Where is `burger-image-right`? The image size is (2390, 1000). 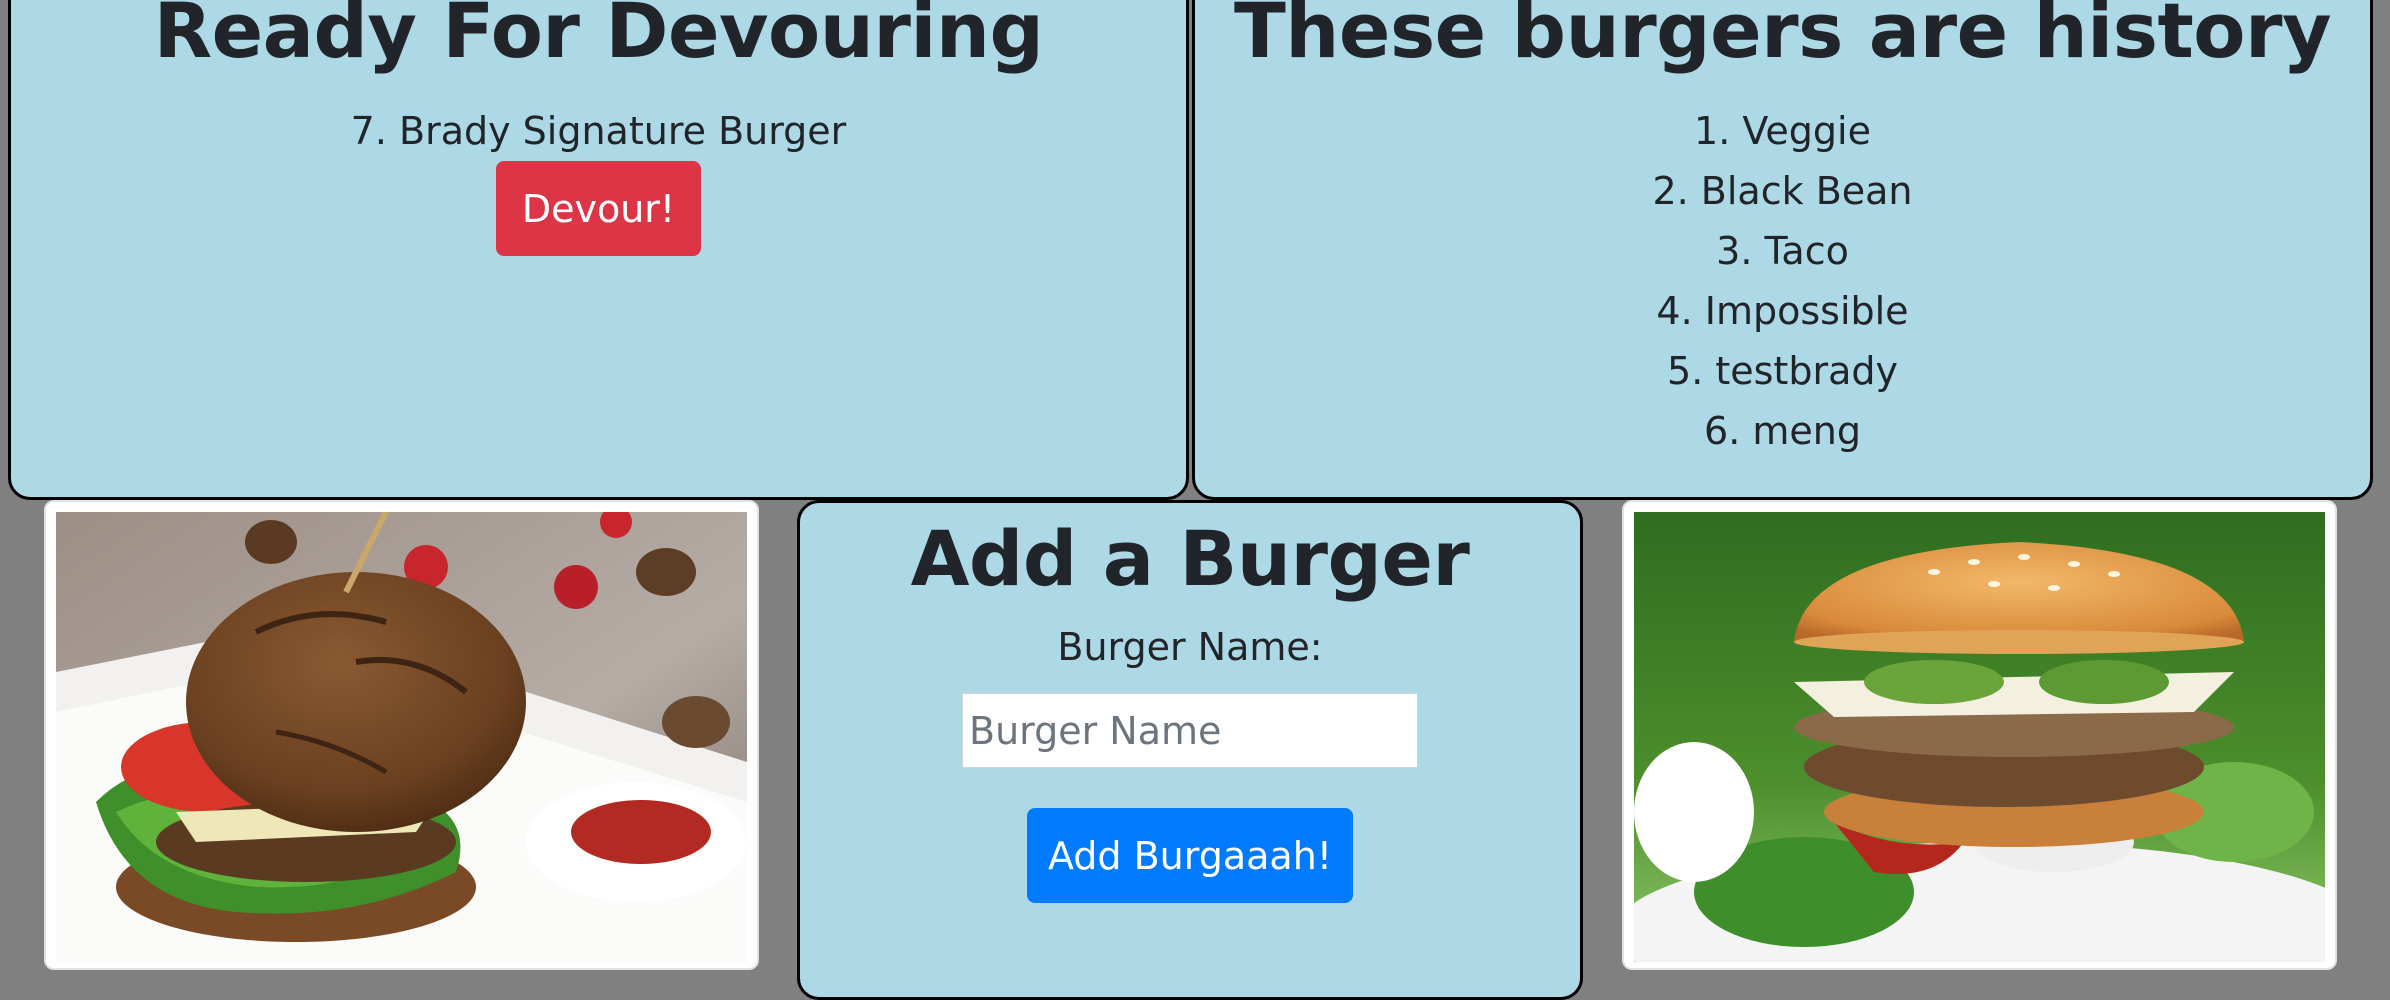 burger-image-right is located at coordinates (1979, 737).